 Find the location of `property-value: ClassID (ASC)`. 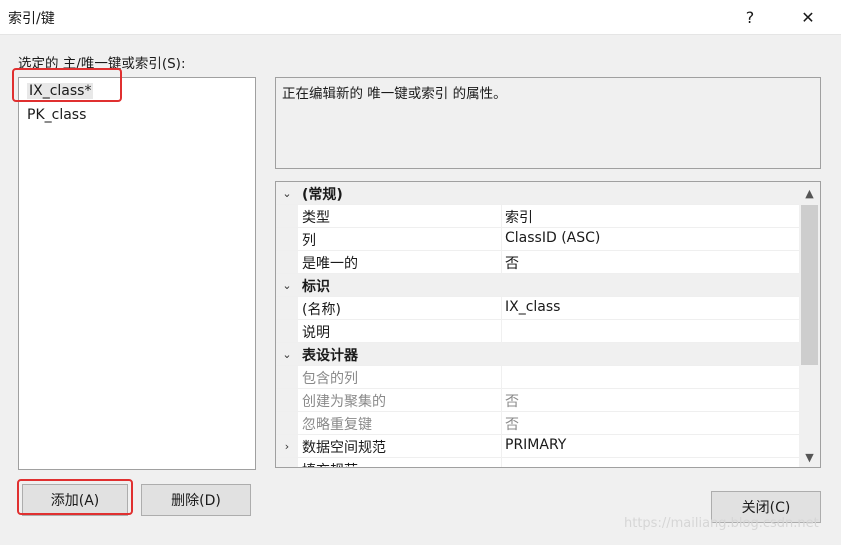

property-value: ClassID (ASC) is located at coordinates (552, 238).